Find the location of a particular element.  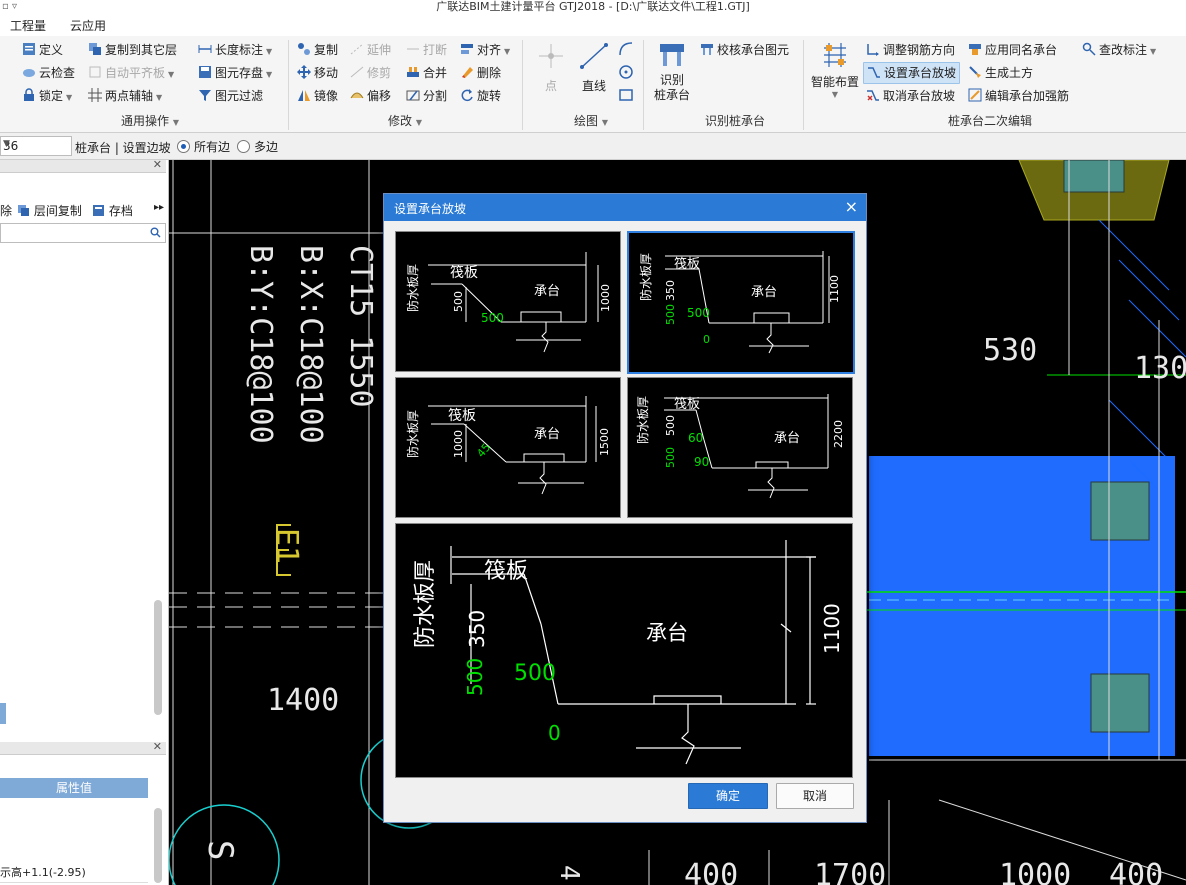

split-button: 分割 is located at coordinates (426, 96).